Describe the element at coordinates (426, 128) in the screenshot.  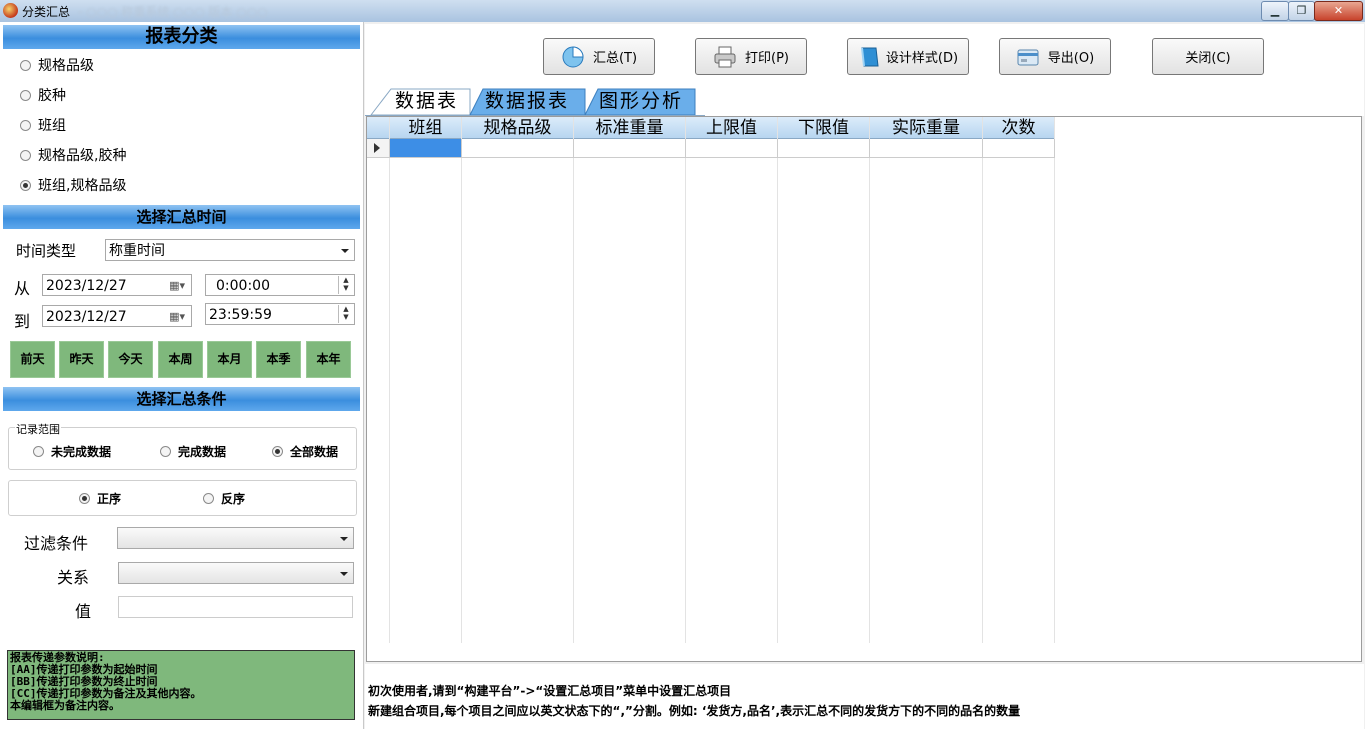
I see `column-header: 班组` at that location.